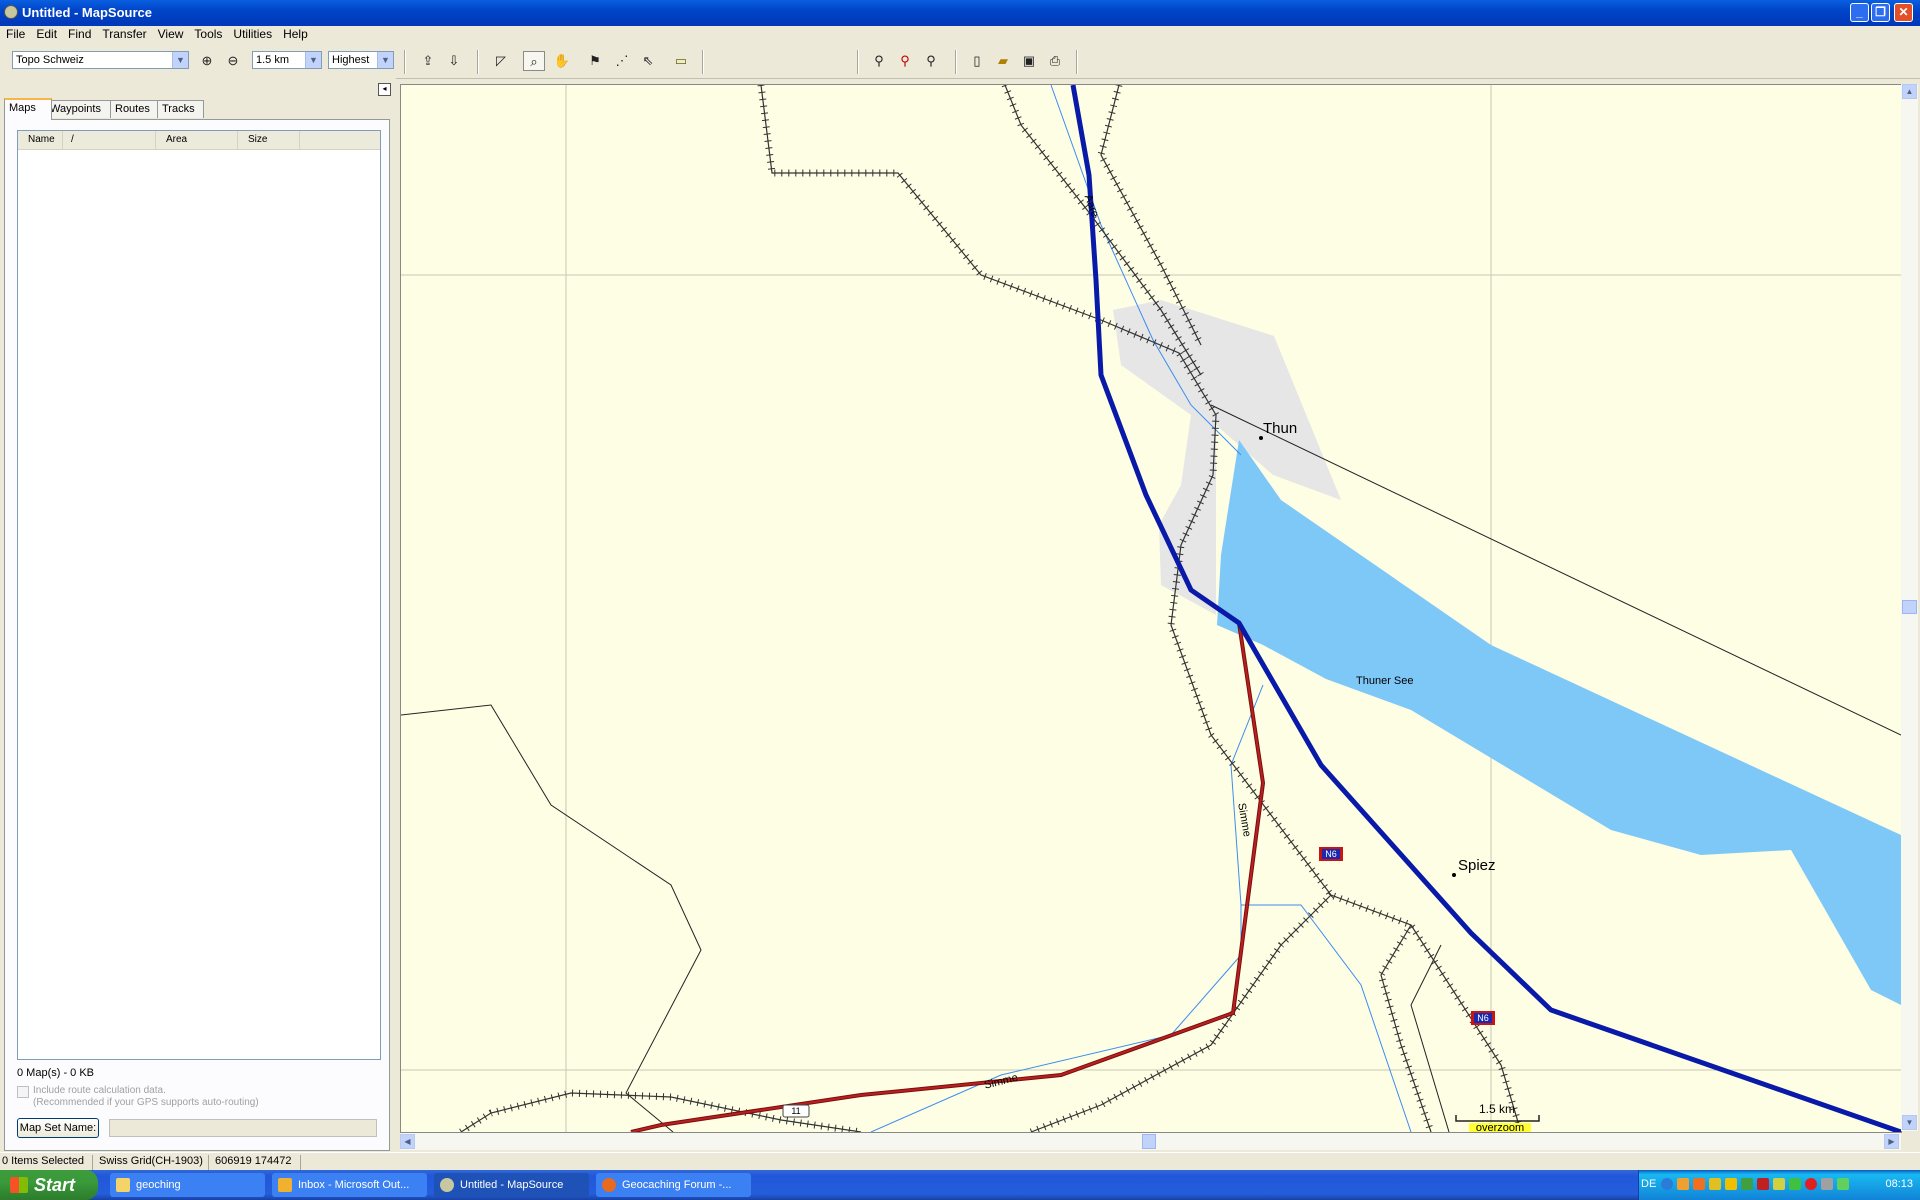 The height and width of the screenshot is (1200, 1920). What do you see at coordinates (511, 1185) in the screenshot?
I see `task-mapsource: Untitled - MapSource` at bounding box center [511, 1185].